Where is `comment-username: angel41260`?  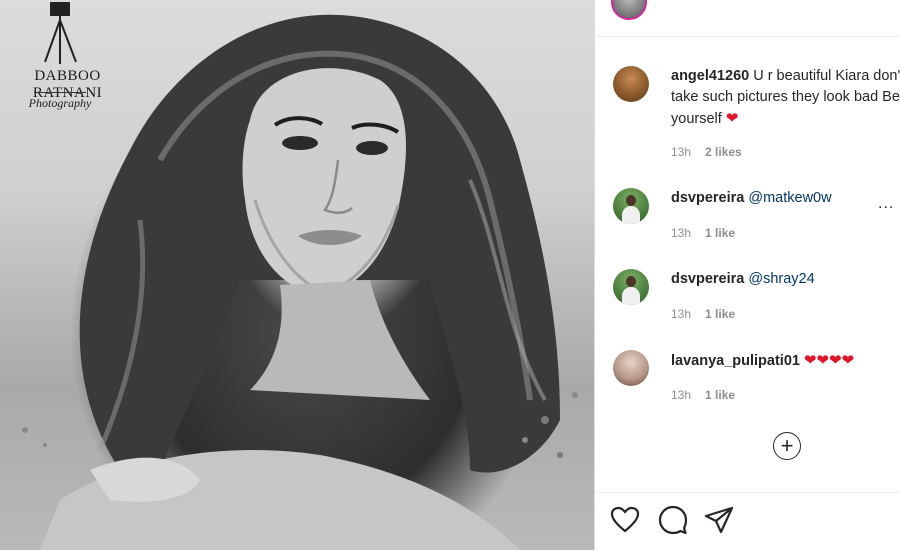
comment-username: angel41260 is located at coordinates (710, 76).